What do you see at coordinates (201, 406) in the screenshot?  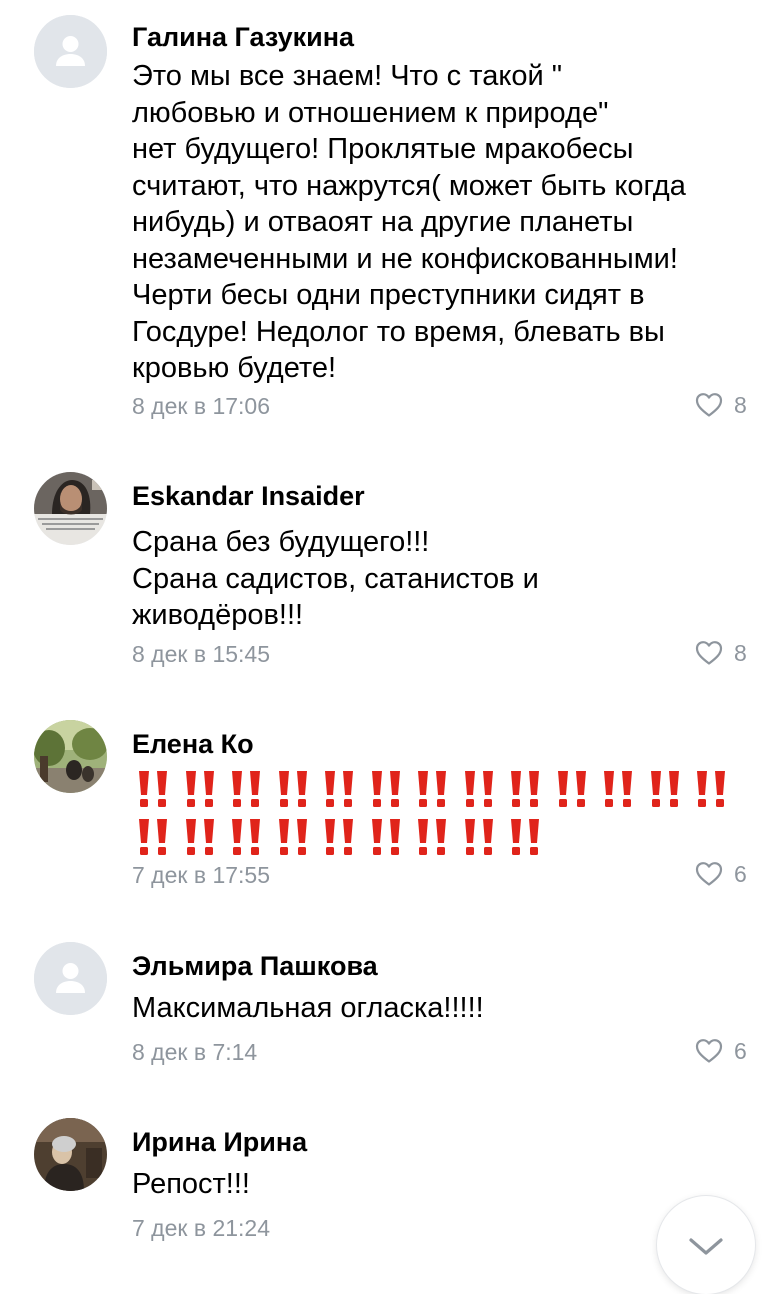 I see `comment-date: 8 дек в 17:06` at bounding box center [201, 406].